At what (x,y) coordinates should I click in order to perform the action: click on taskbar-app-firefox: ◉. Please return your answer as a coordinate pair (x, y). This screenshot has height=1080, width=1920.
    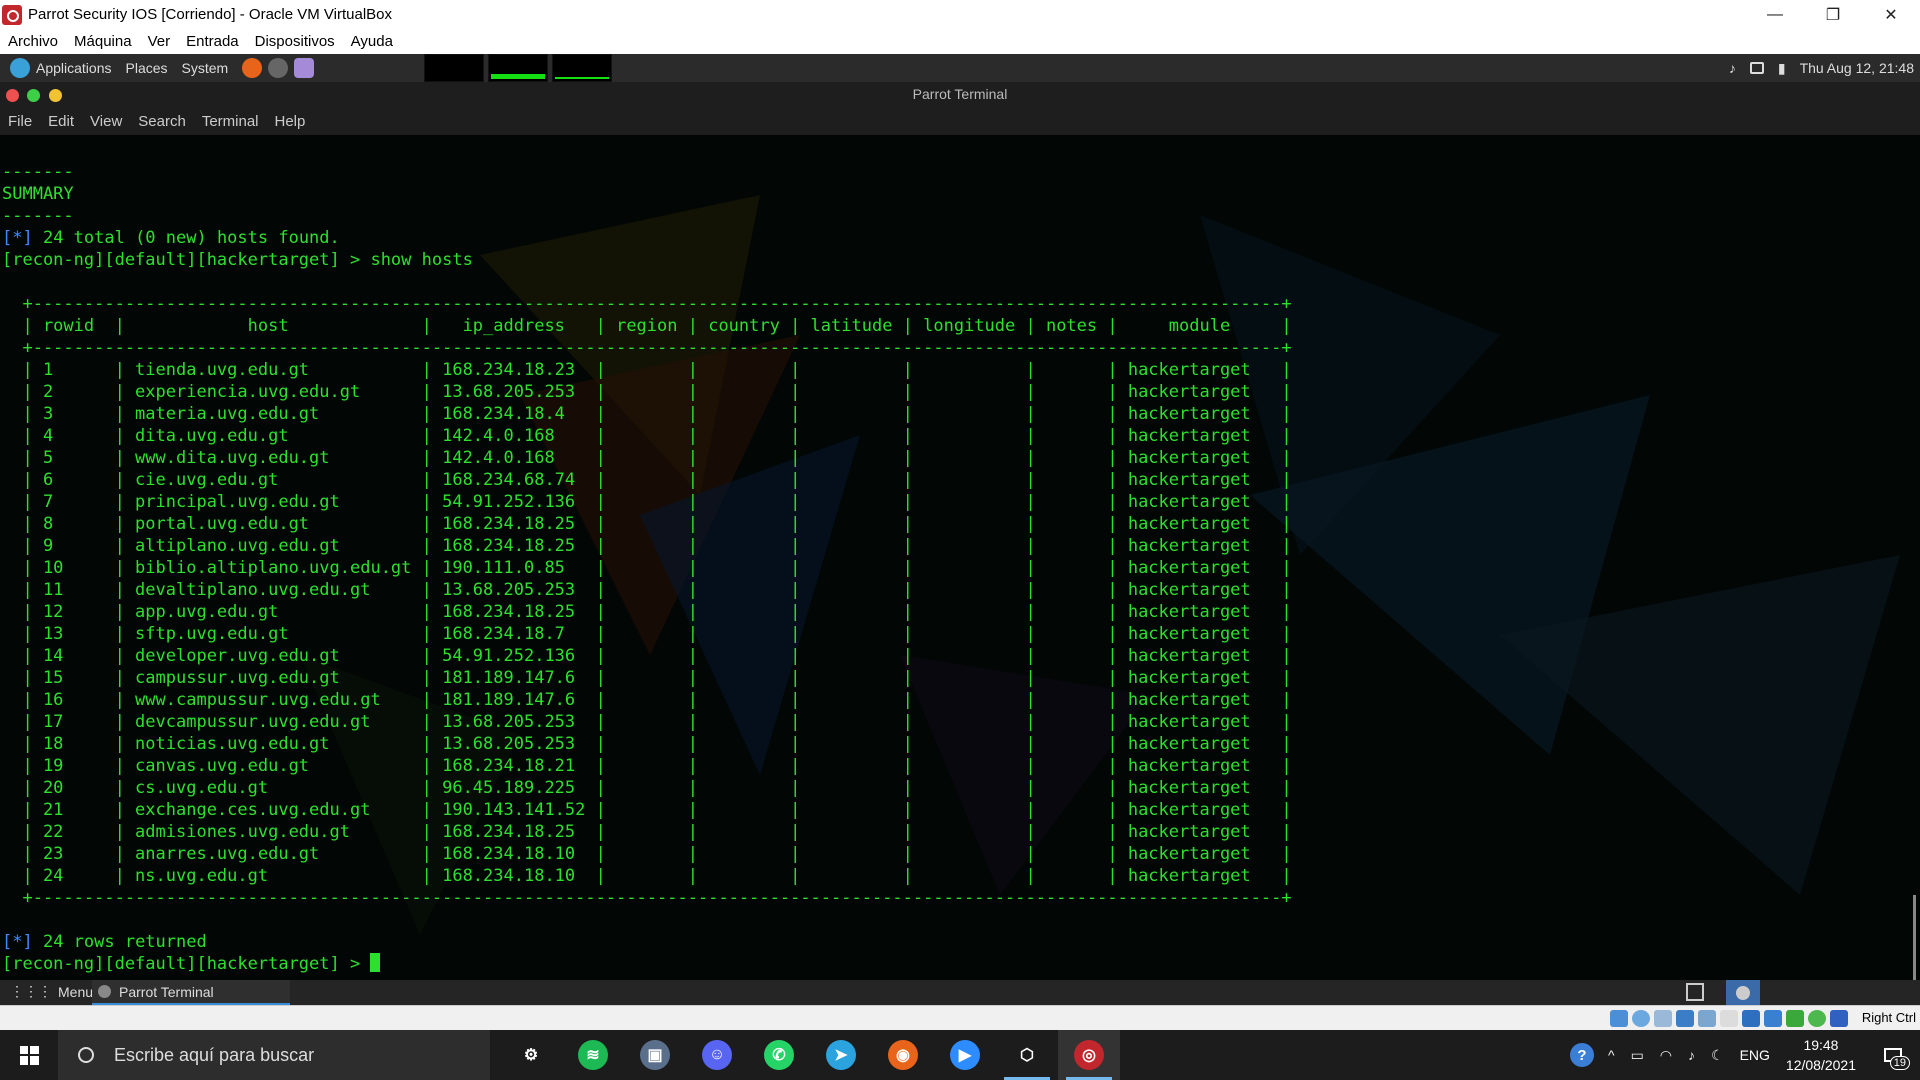
    Looking at the image, I should click on (903, 1055).